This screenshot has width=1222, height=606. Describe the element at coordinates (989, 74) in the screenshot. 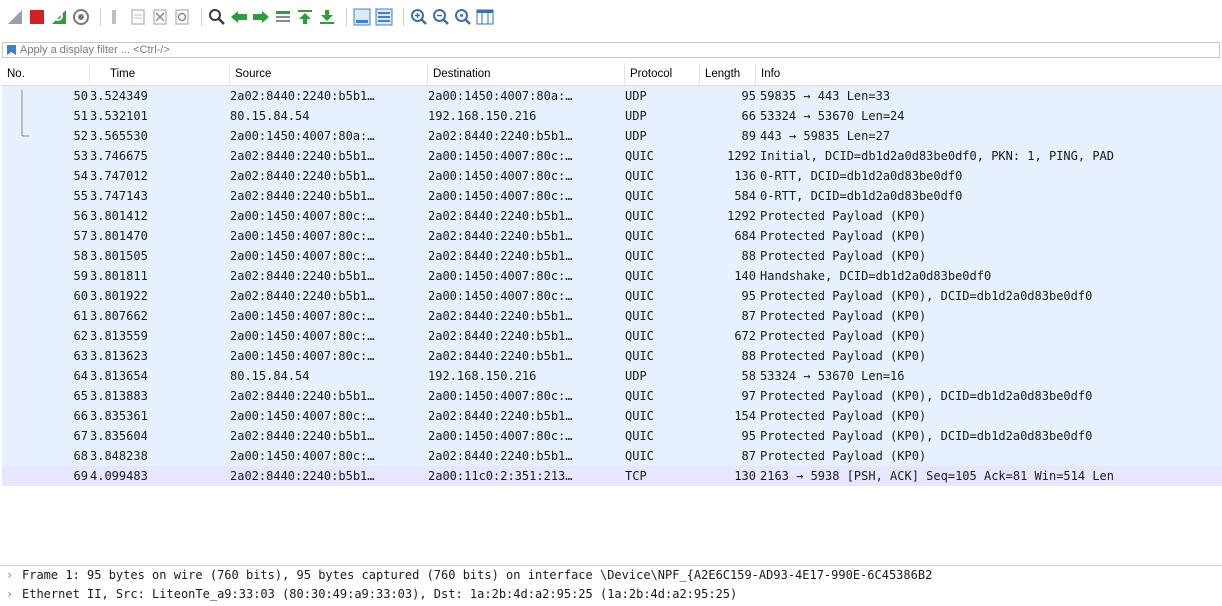

I see `column-header-info: Info` at that location.